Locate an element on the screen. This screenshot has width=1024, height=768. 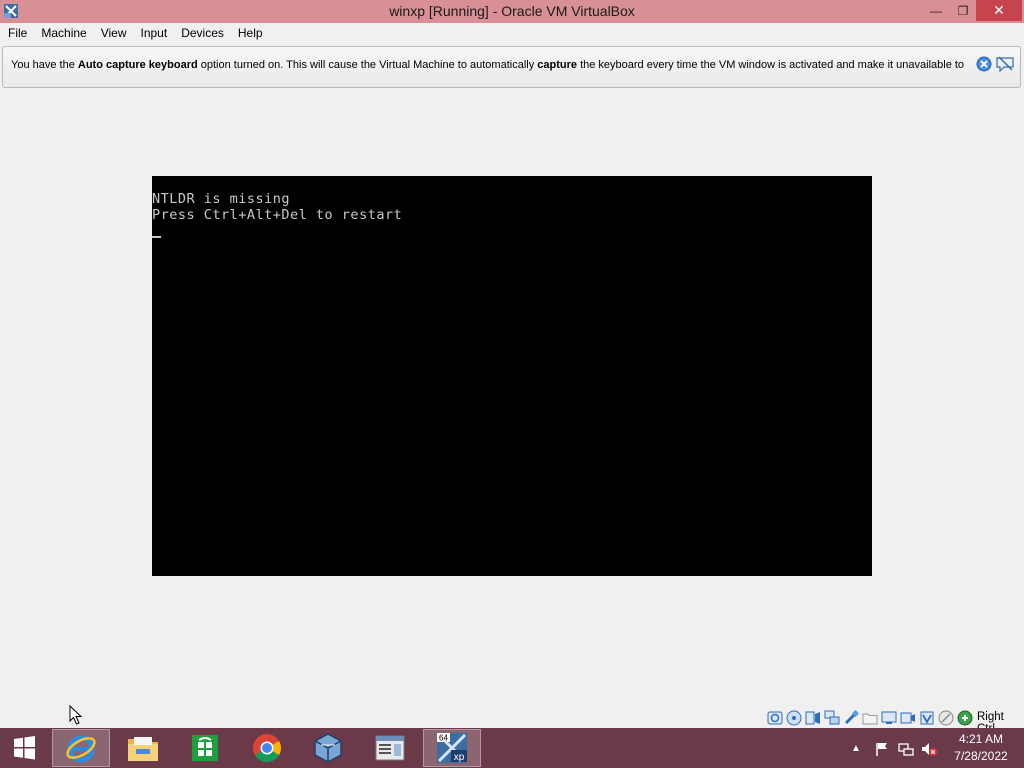
system-clock: 4:21 AM 7/28/2022 is located at coordinates (981, 748).